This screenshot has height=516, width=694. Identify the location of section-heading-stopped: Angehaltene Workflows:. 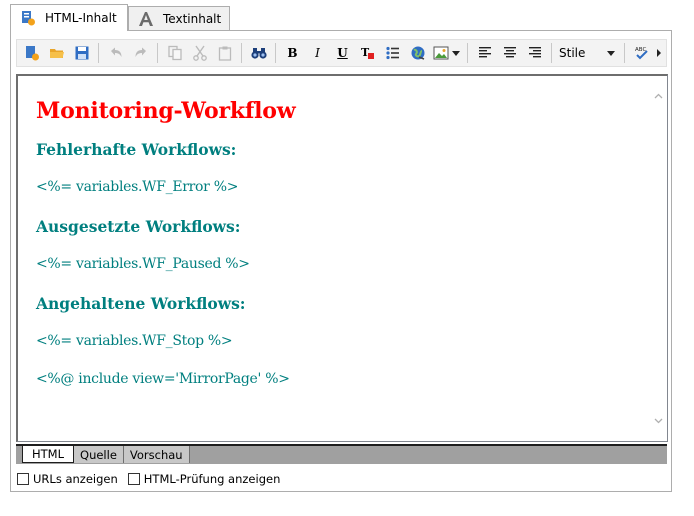
(141, 303).